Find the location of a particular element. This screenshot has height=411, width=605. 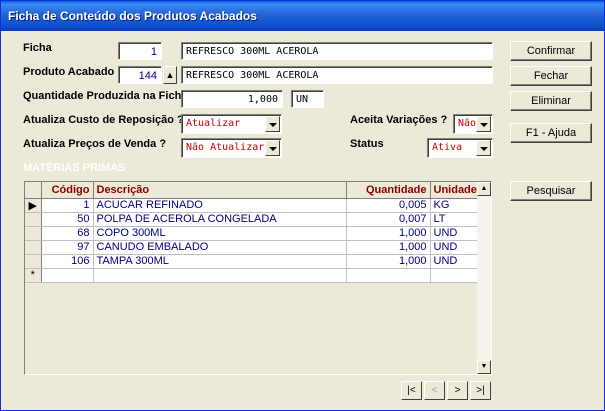

variacoes-select: Não is located at coordinates (473, 124).